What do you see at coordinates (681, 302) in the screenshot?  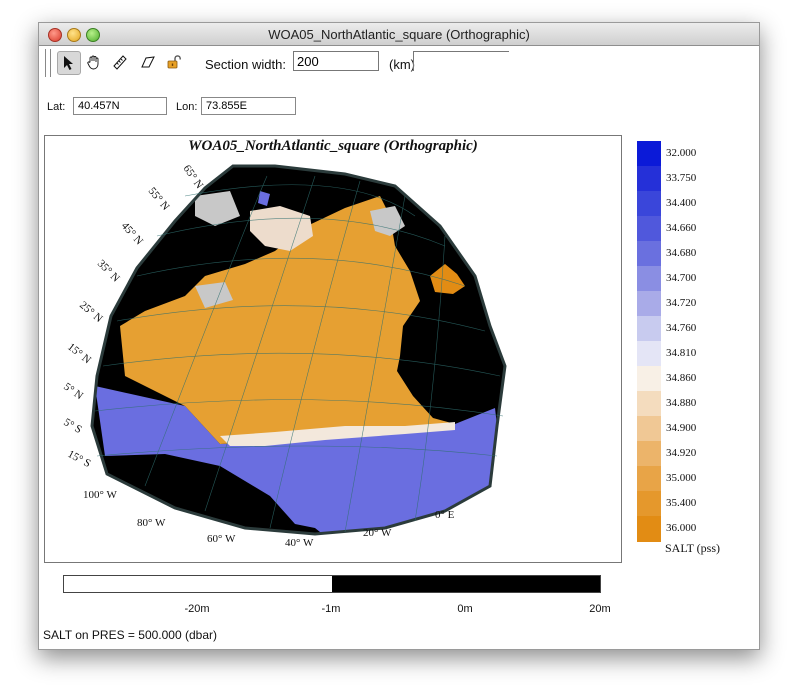 I see `legend-value-label: 34.720` at bounding box center [681, 302].